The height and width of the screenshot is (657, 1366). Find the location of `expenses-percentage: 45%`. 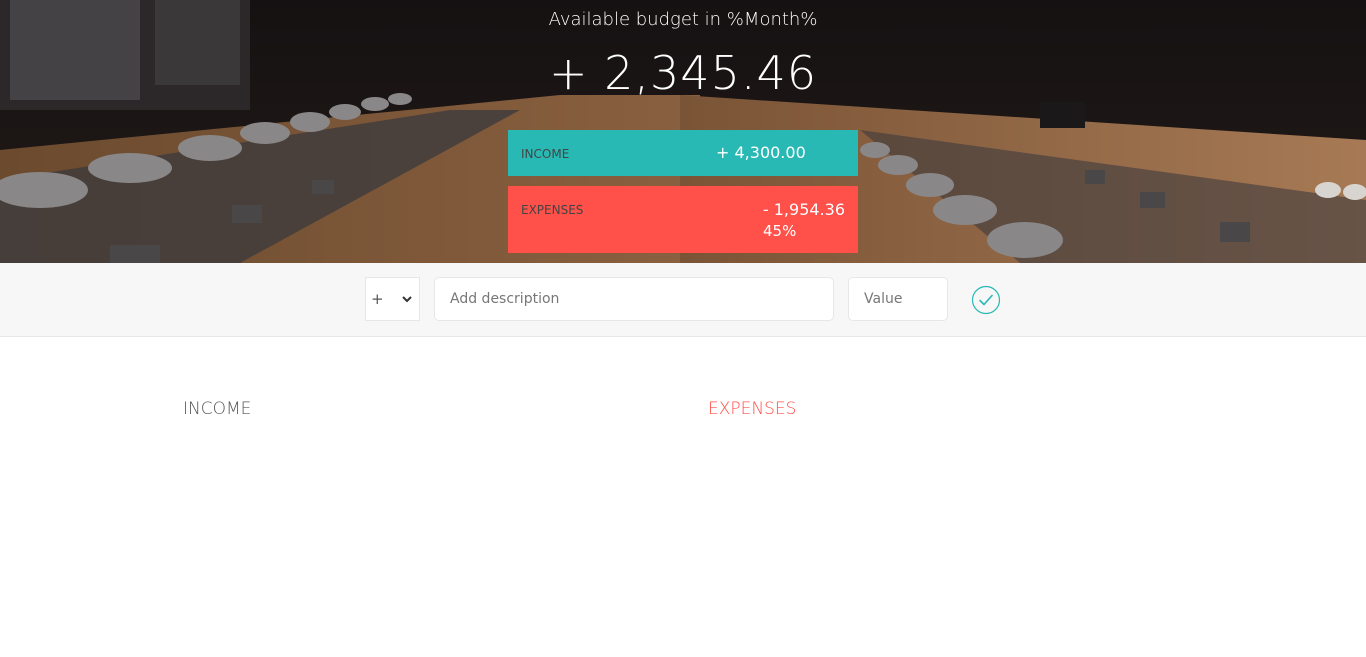

expenses-percentage: 45% is located at coordinates (780, 231).